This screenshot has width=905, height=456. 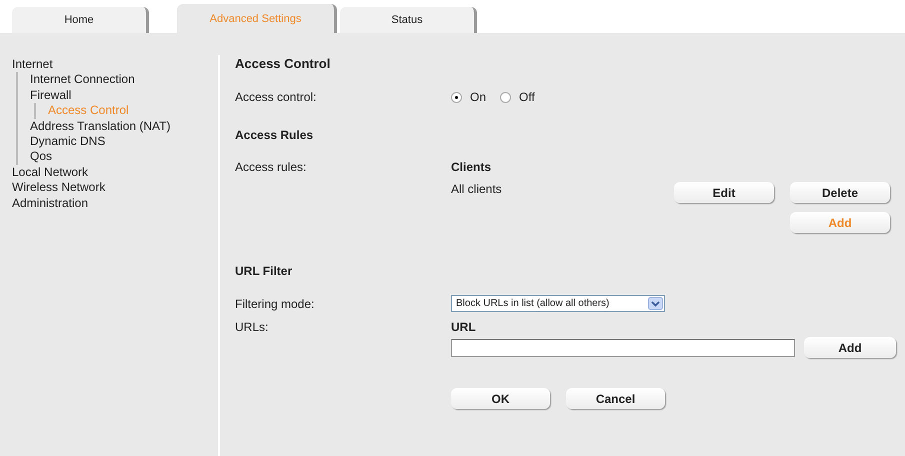 I want to click on filtering-mode-dropdown: Block URLs in list (allow all others), so click(x=558, y=303).